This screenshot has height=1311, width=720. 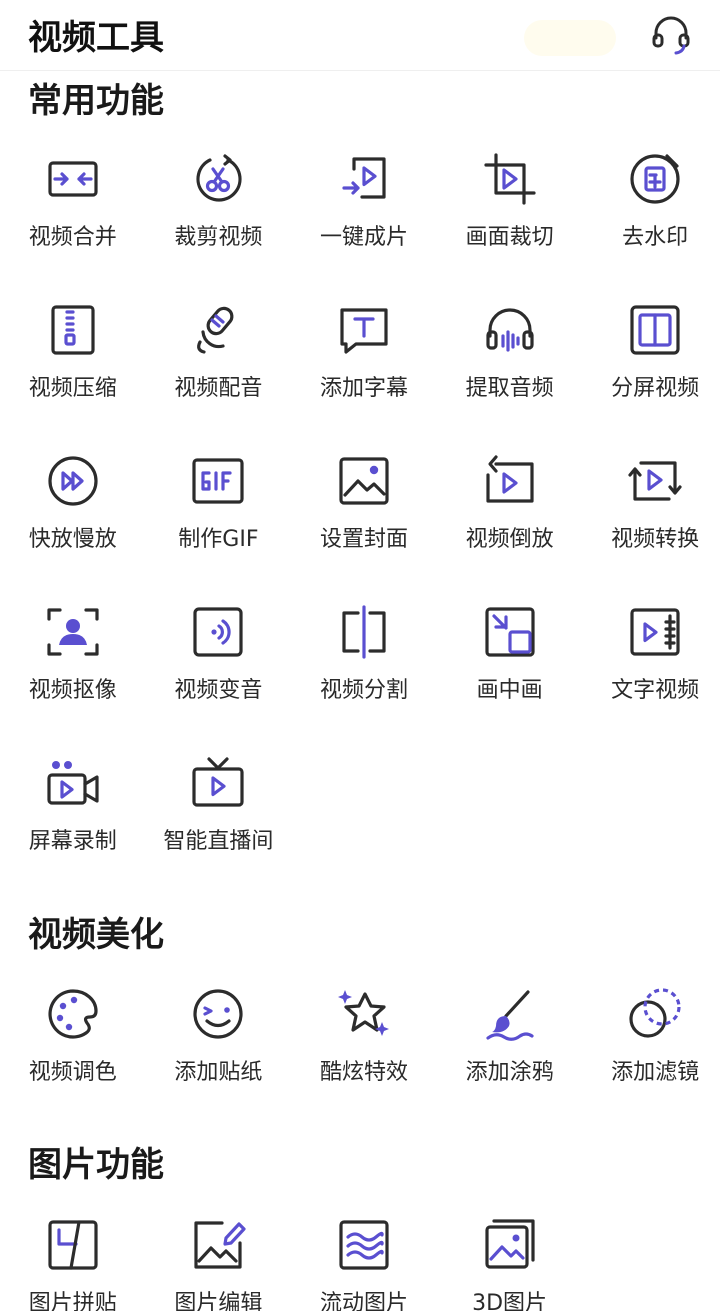 What do you see at coordinates (510, 367) in the screenshot?
I see `tool-tile-headphones: 提取音频` at bounding box center [510, 367].